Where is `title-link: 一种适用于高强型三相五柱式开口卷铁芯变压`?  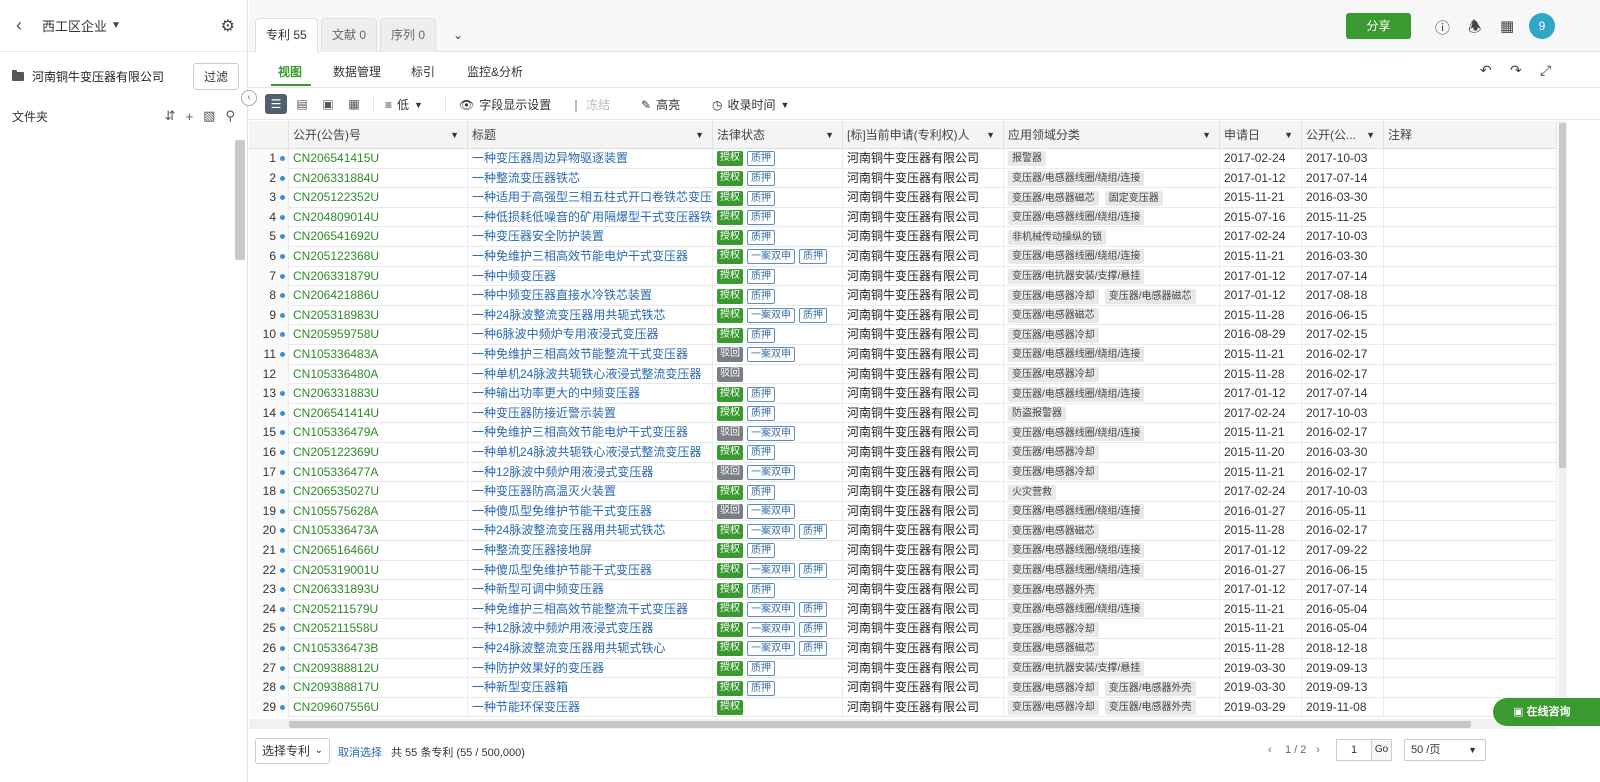 title-link: 一种适用于高强型三相五柱式开口卷铁芯变压 is located at coordinates (590, 198).